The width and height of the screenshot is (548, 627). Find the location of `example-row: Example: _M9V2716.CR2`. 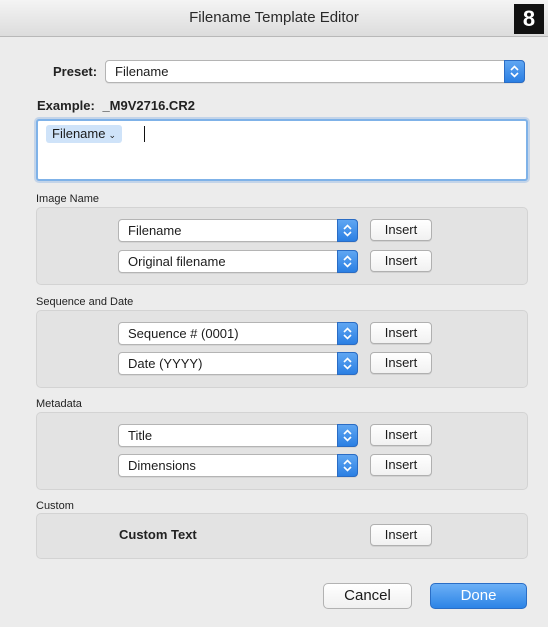

example-row: Example: _M9V2716.CR2 is located at coordinates (116, 105).